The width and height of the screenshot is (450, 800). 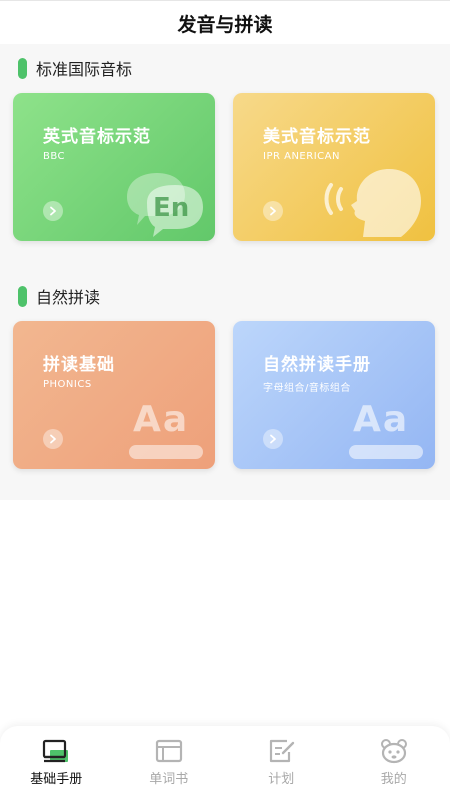 What do you see at coordinates (393, 751) in the screenshot?
I see `bear-face-icon` at bounding box center [393, 751].